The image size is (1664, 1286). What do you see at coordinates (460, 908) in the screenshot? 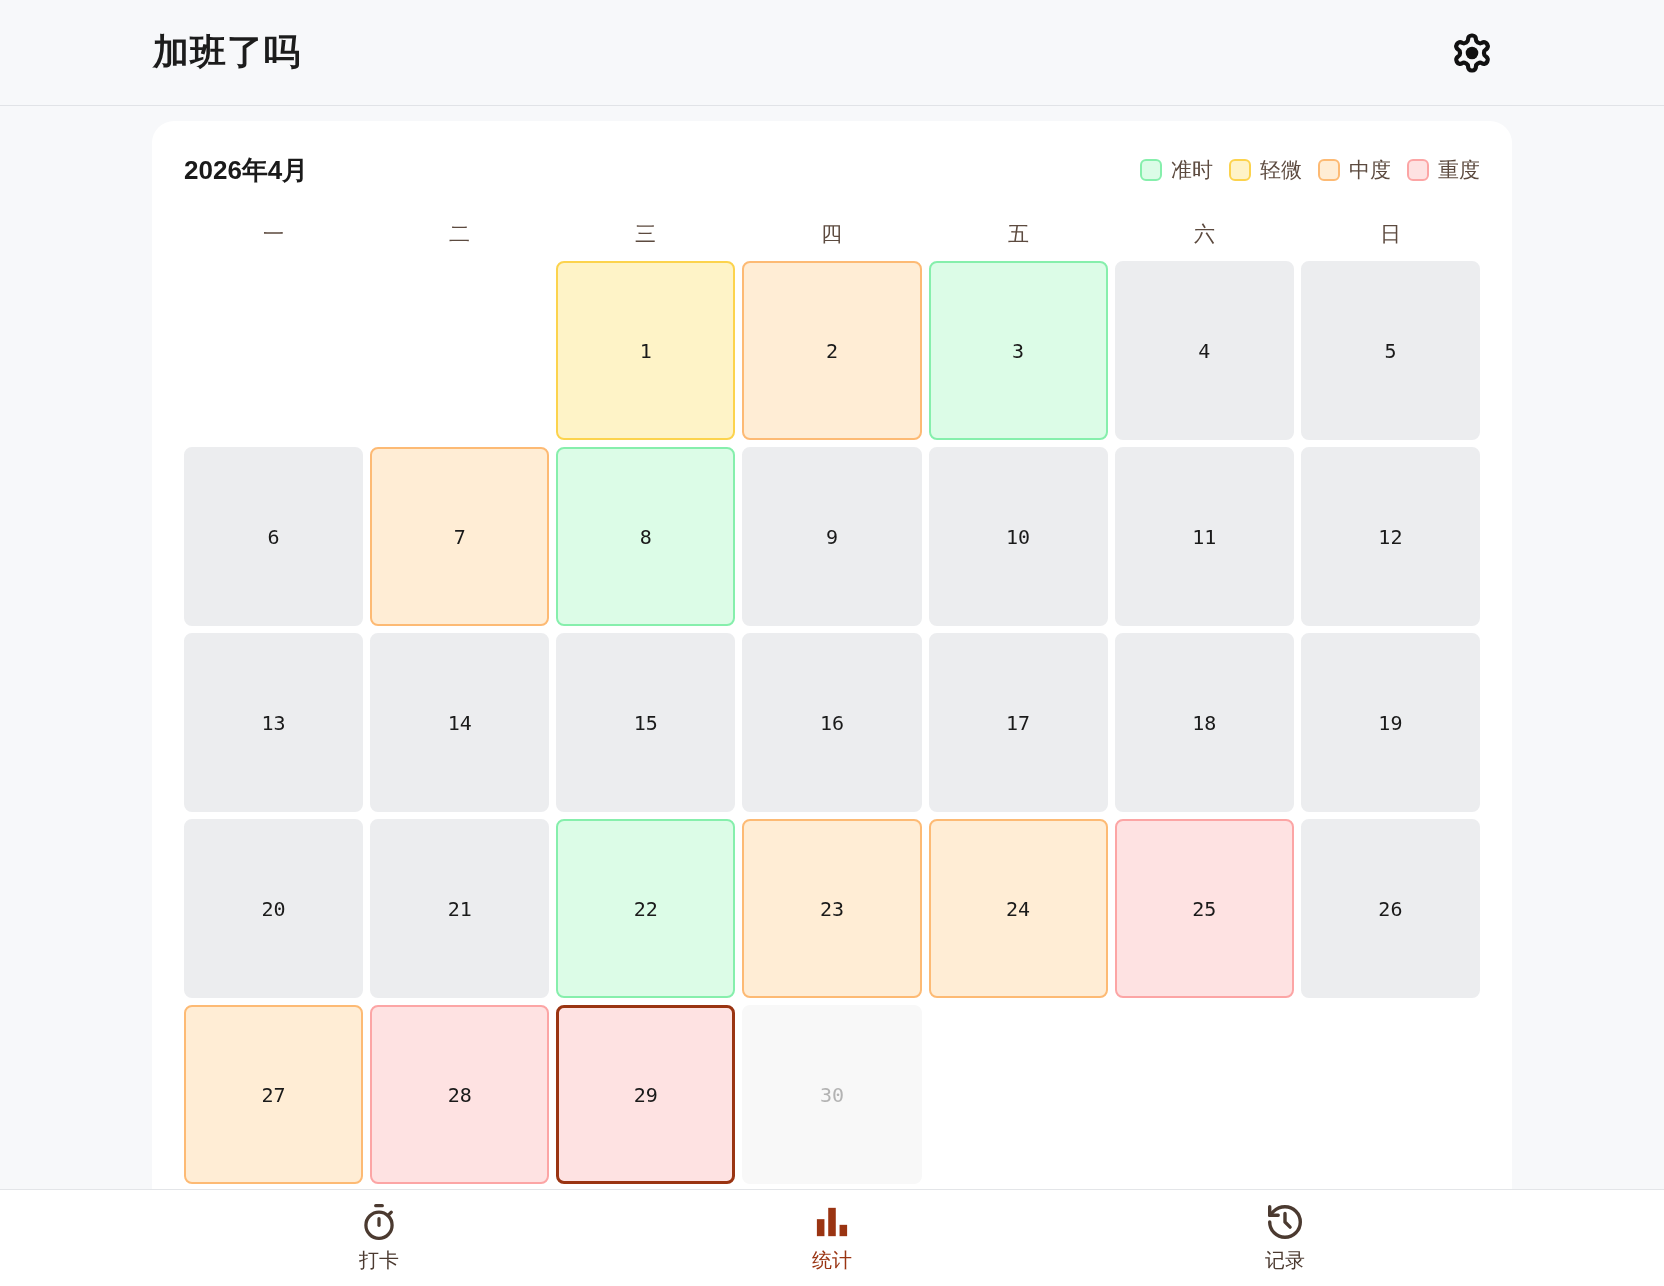
I see `day-cell: 21` at bounding box center [460, 908].